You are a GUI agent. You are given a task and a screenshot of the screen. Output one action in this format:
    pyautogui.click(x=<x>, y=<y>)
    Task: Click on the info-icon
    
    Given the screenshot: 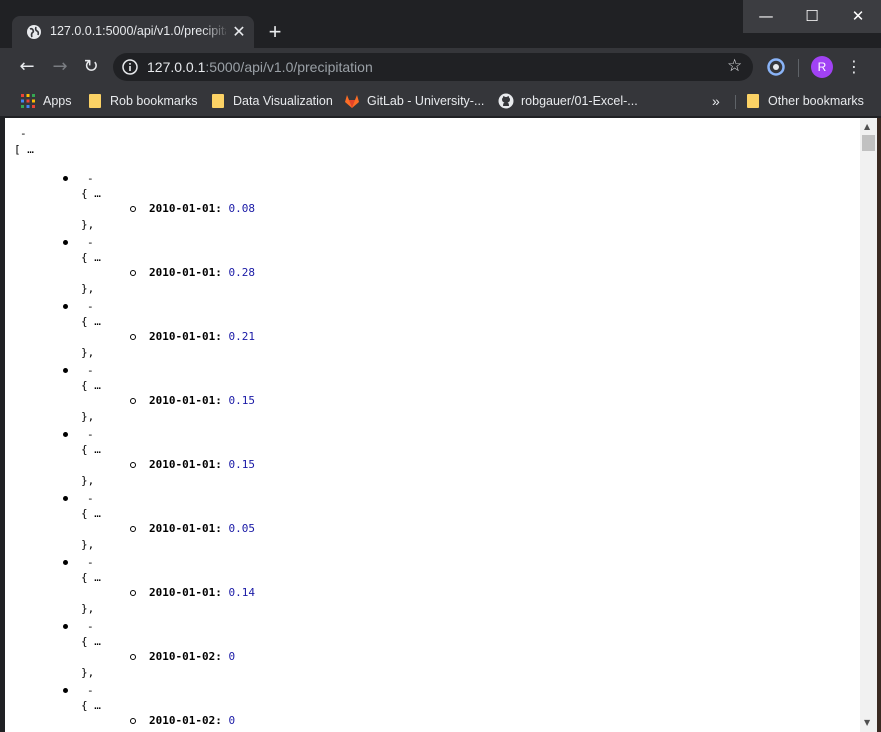 What is the action you would take?
    pyautogui.click(x=130, y=67)
    